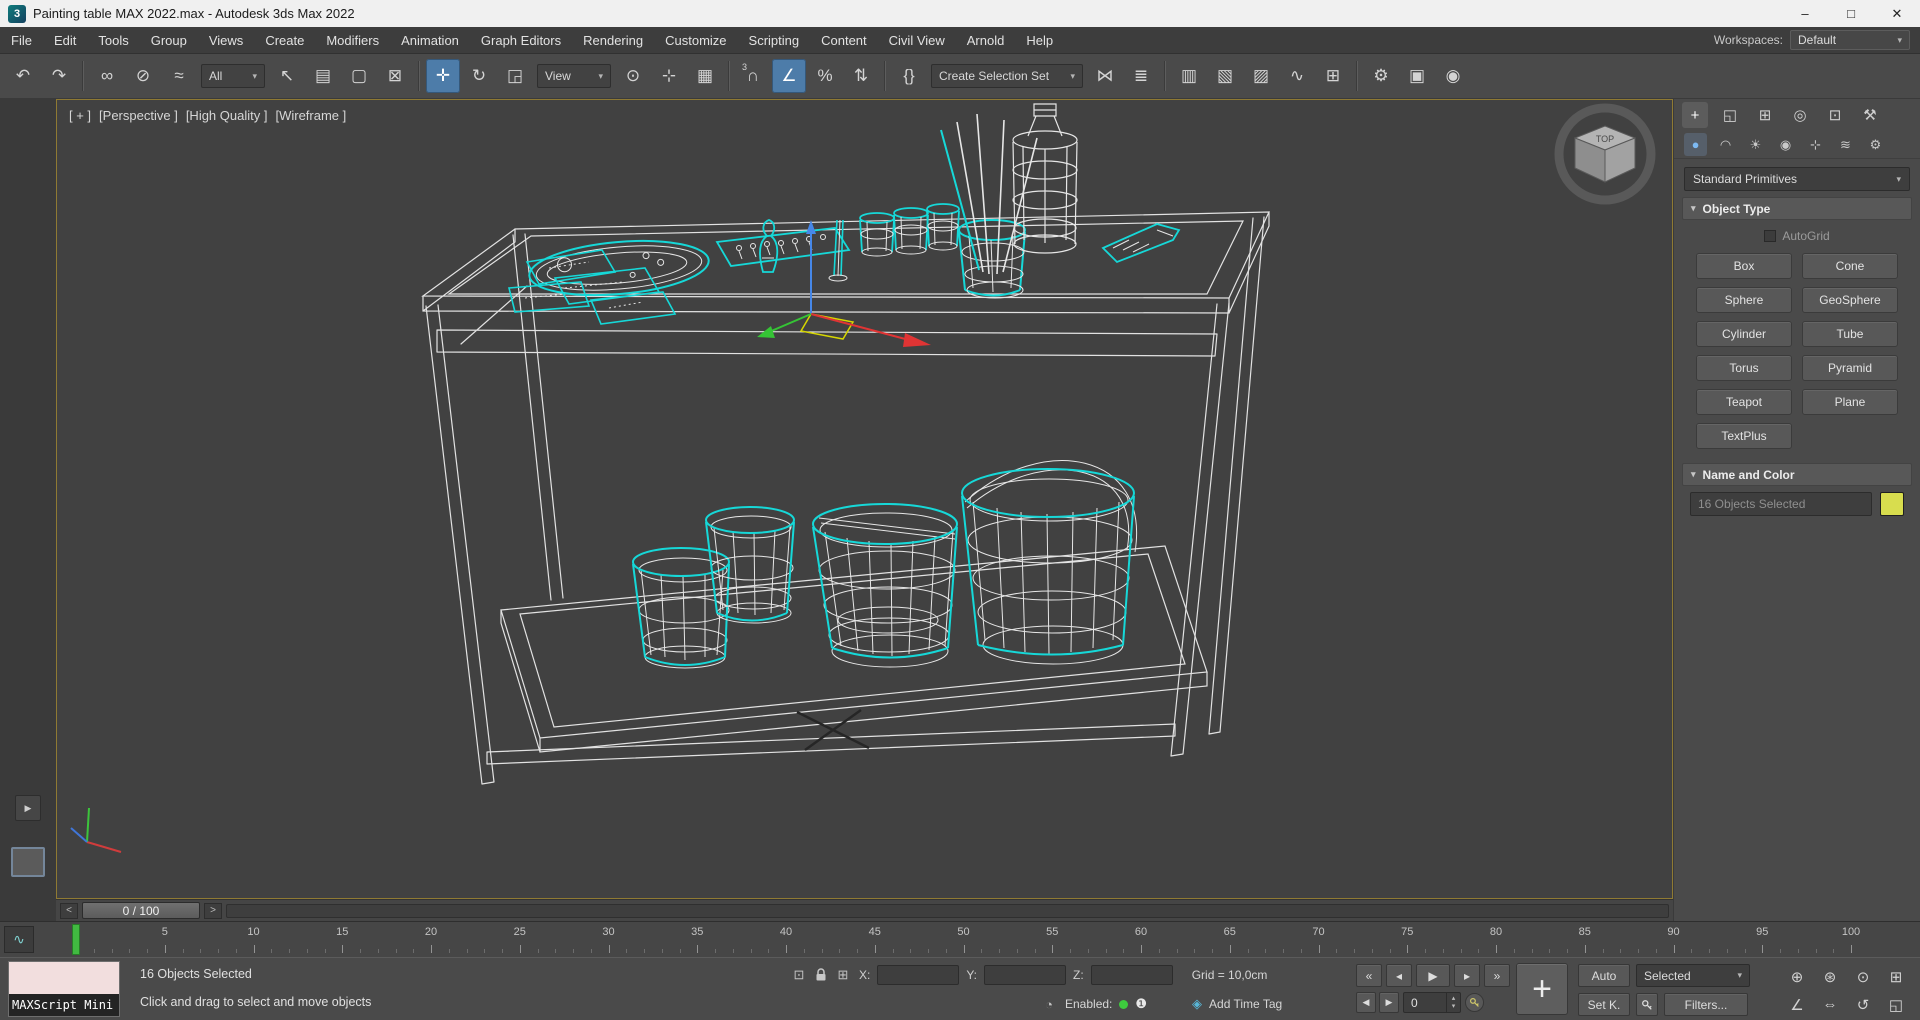  What do you see at coordinates (633, 76) in the screenshot?
I see `use-pivot-point-center-button: ⊙` at bounding box center [633, 76].